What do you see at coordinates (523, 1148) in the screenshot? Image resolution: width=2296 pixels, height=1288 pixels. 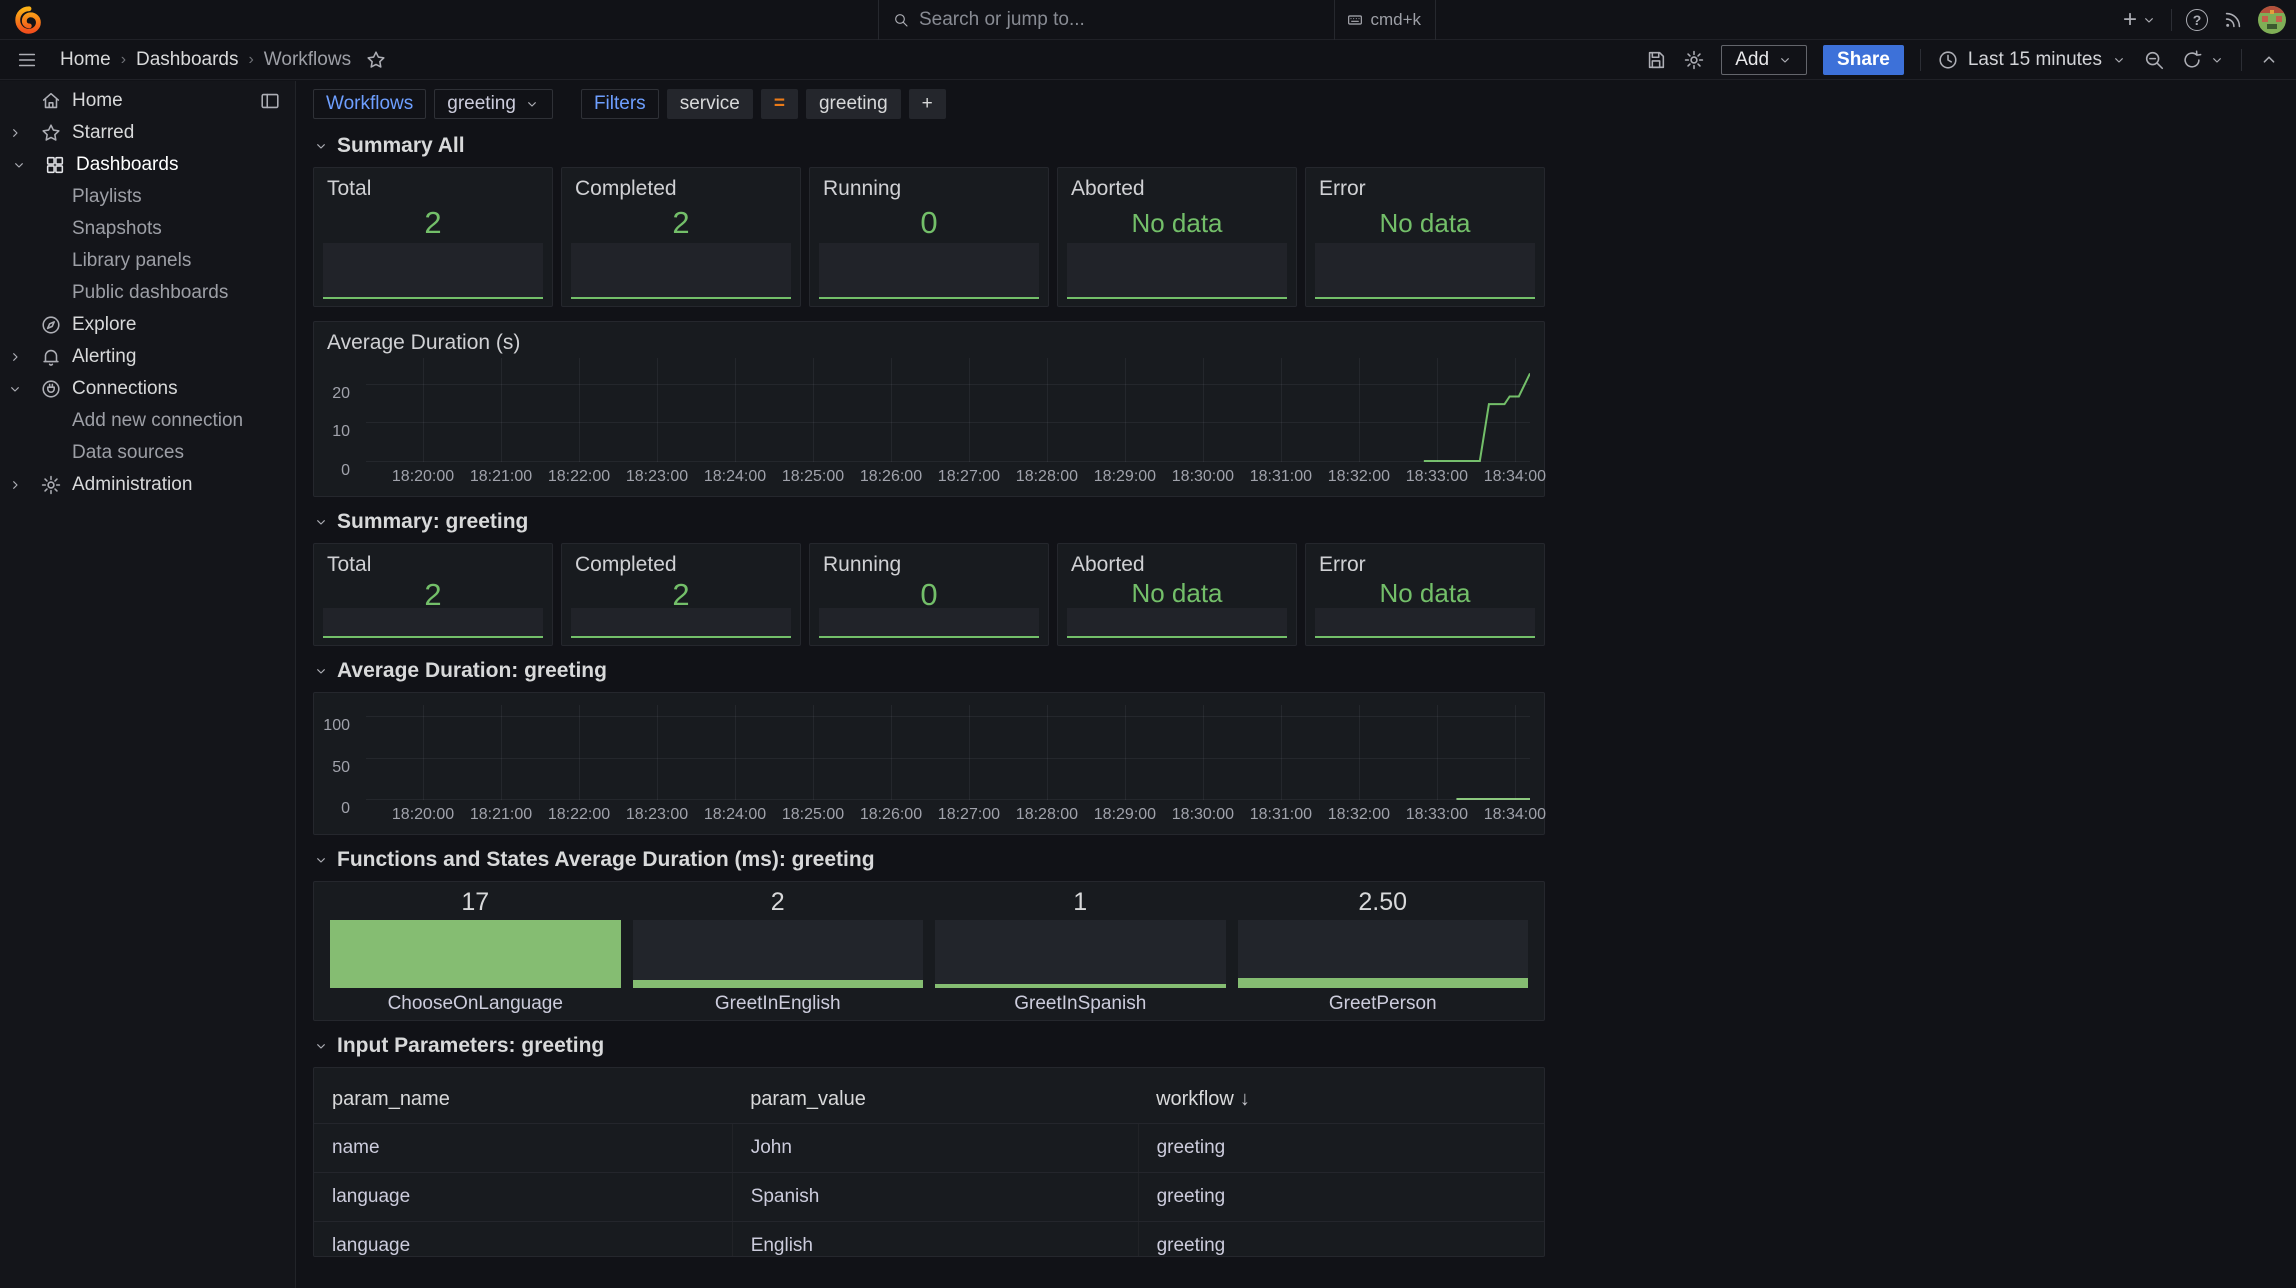 I see `cell-param-name: name` at bounding box center [523, 1148].